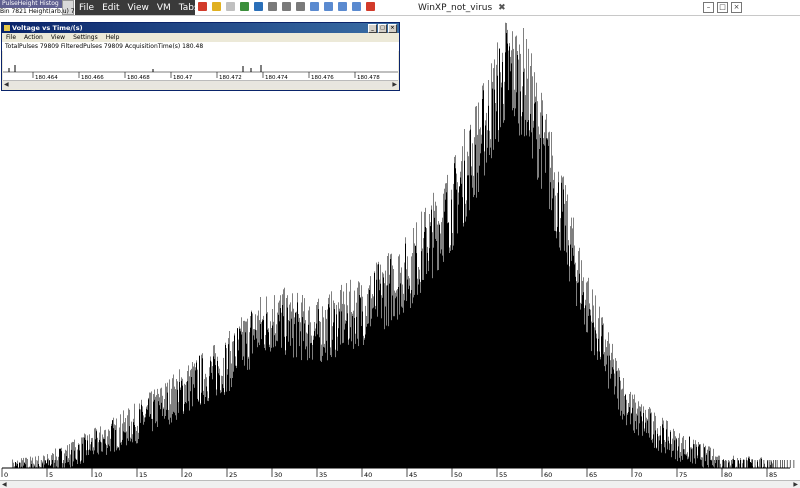 Image resolution: width=800 pixels, height=488 pixels. Describe the element at coordinates (503, 475) in the screenshot. I see `x-tick-label: 55` at that location.